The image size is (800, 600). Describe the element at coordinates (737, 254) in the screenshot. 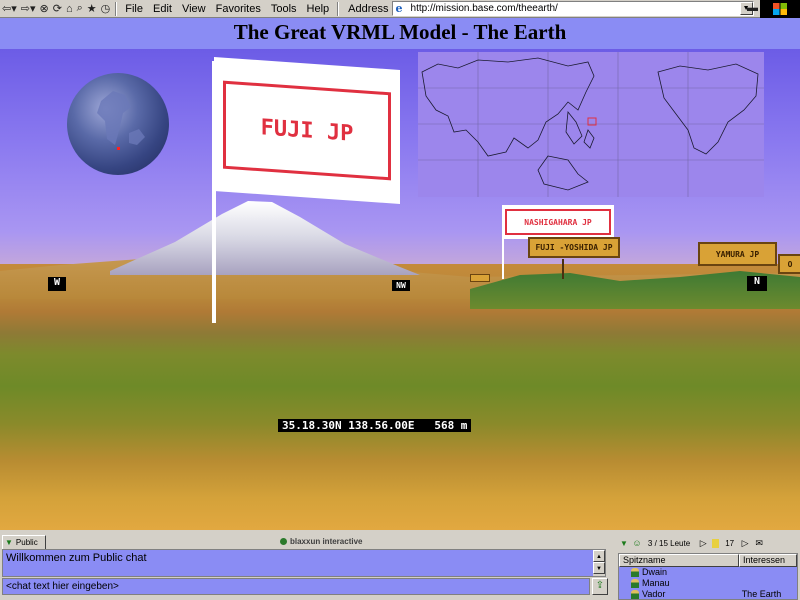

I see `sign-yamura: YAMURA JP` at that location.